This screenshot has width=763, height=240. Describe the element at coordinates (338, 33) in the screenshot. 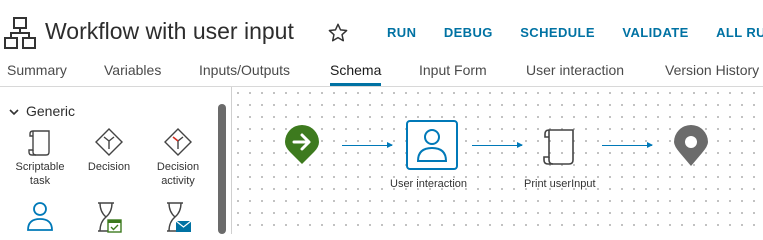

I see `favorite-star-icon` at that location.